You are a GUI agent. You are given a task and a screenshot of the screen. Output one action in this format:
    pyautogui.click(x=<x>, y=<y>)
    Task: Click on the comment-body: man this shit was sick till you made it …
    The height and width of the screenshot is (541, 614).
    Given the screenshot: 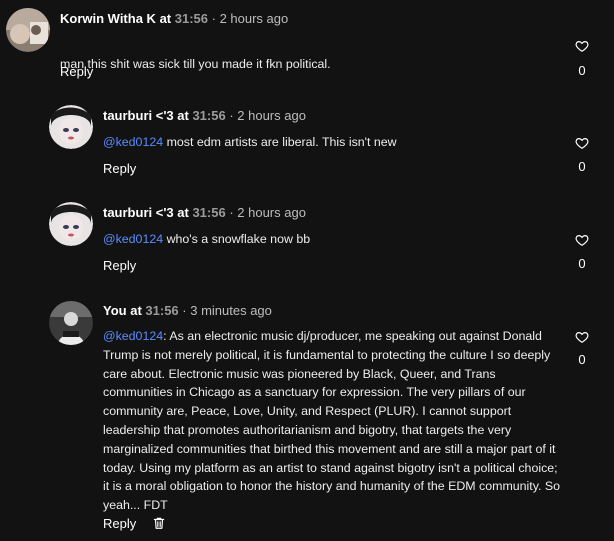 What is the action you would take?
    pyautogui.click(x=195, y=63)
    